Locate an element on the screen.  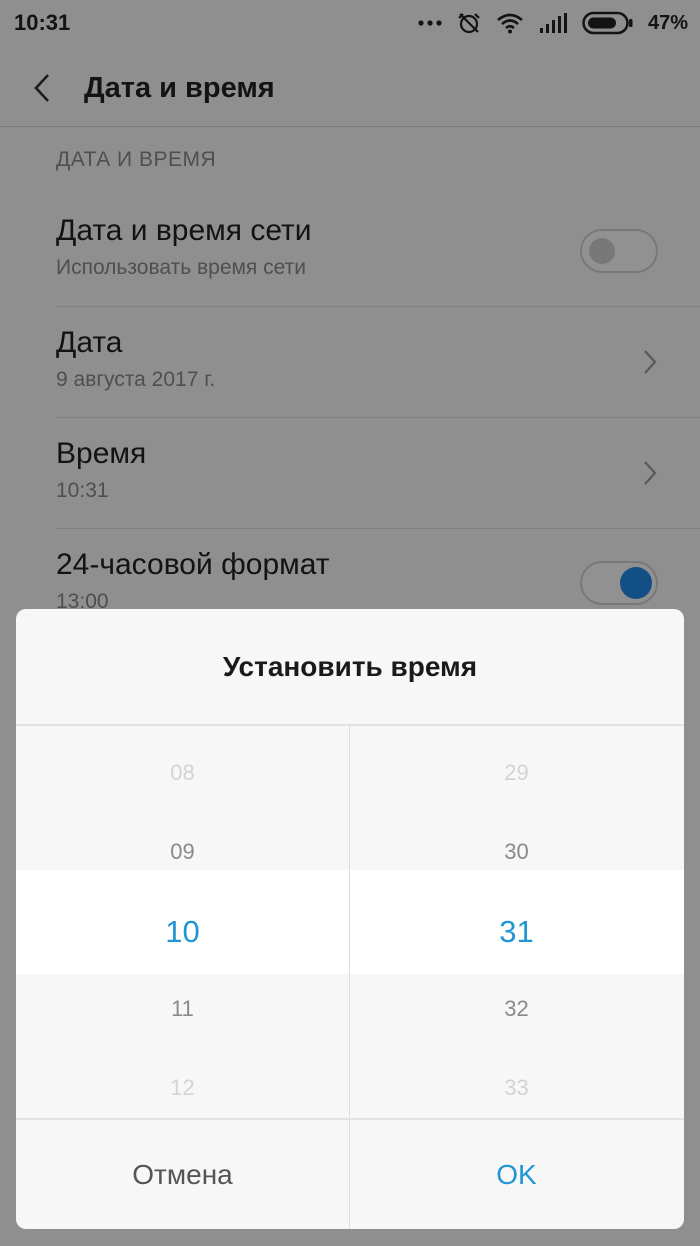
selected-hour: 10 is located at coordinates (182, 932).